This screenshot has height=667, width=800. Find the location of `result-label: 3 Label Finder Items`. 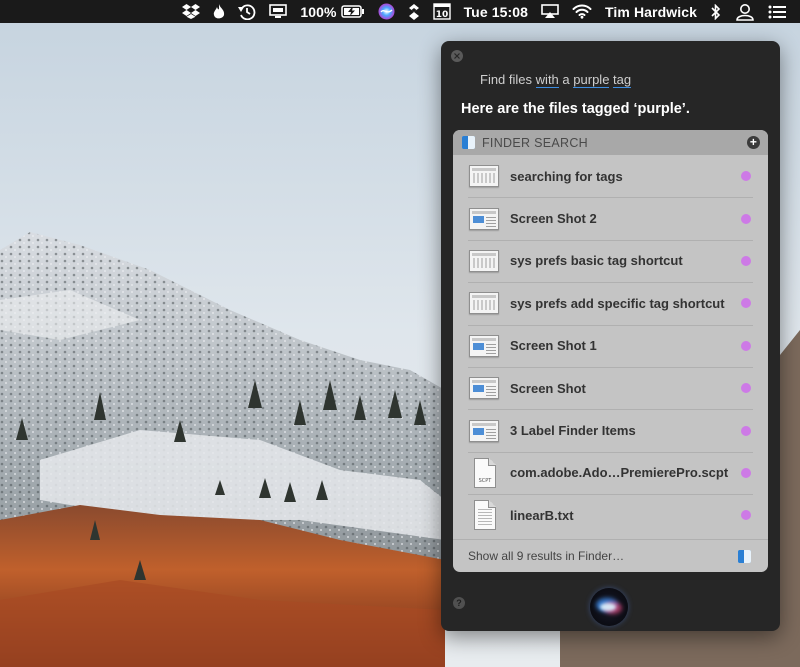

result-label: 3 Label Finder Items is located at coordinates (573, 431).